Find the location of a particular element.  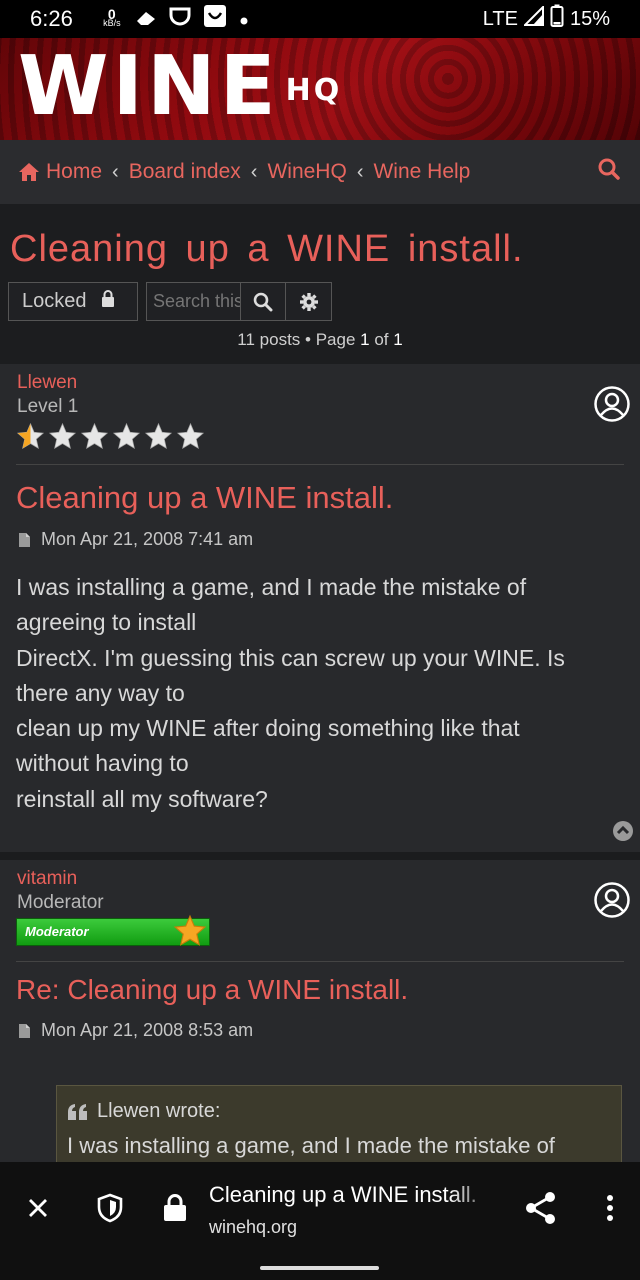

topic-search is located at coordinates (239, 301).